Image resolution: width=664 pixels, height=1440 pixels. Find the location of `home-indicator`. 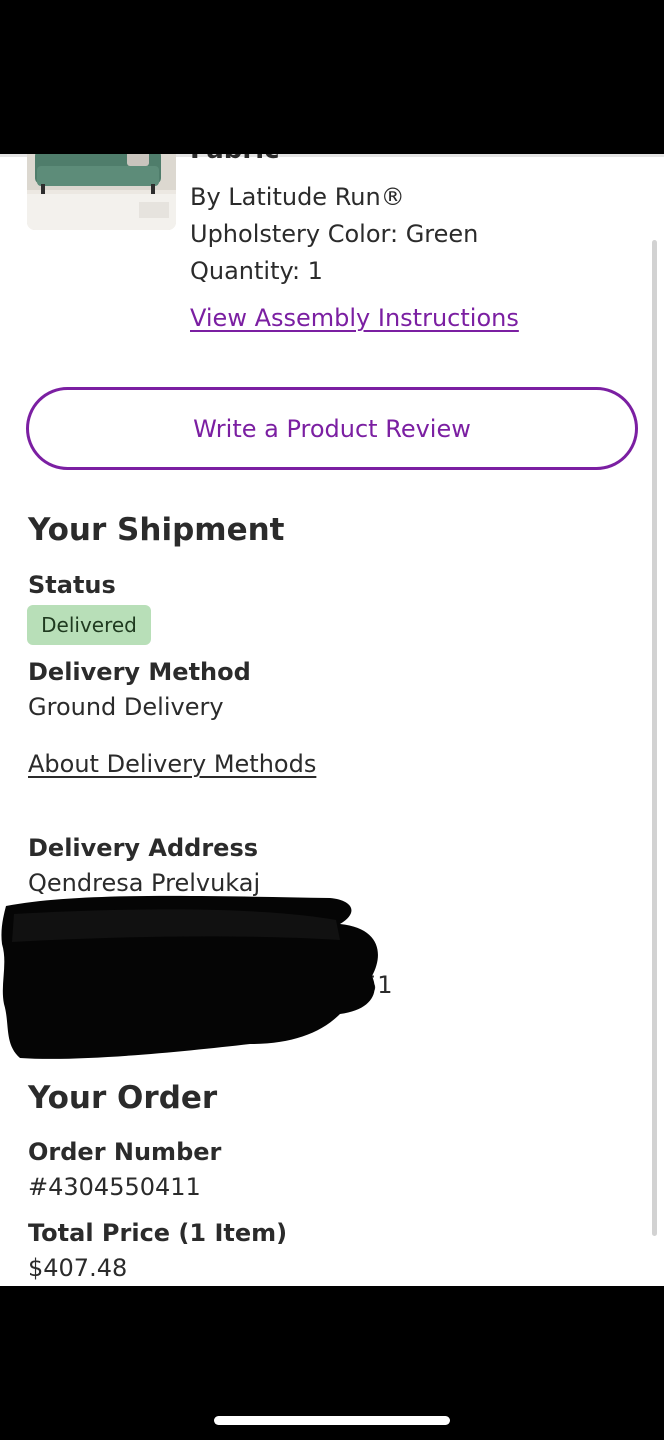

home-indicator is located at coordinates (332, 1420).